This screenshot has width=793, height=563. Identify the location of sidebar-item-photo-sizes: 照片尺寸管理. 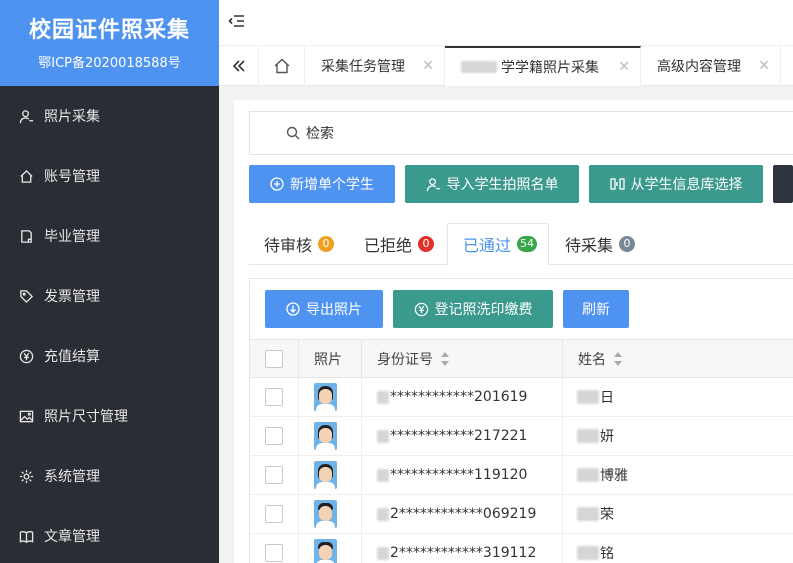
(109, 416).